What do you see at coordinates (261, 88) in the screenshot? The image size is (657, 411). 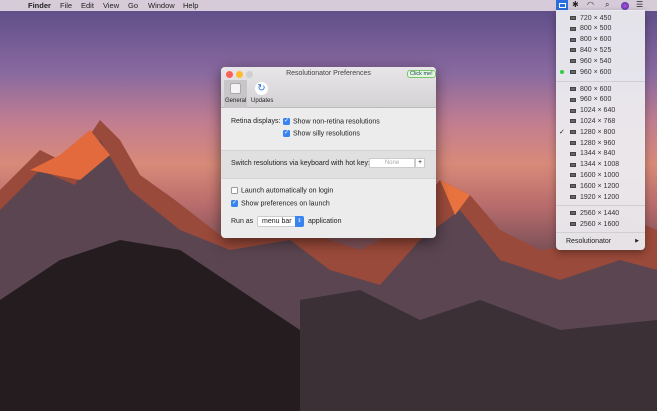 I see `refresh-icon: ↻` at bounding box center [261, 88].